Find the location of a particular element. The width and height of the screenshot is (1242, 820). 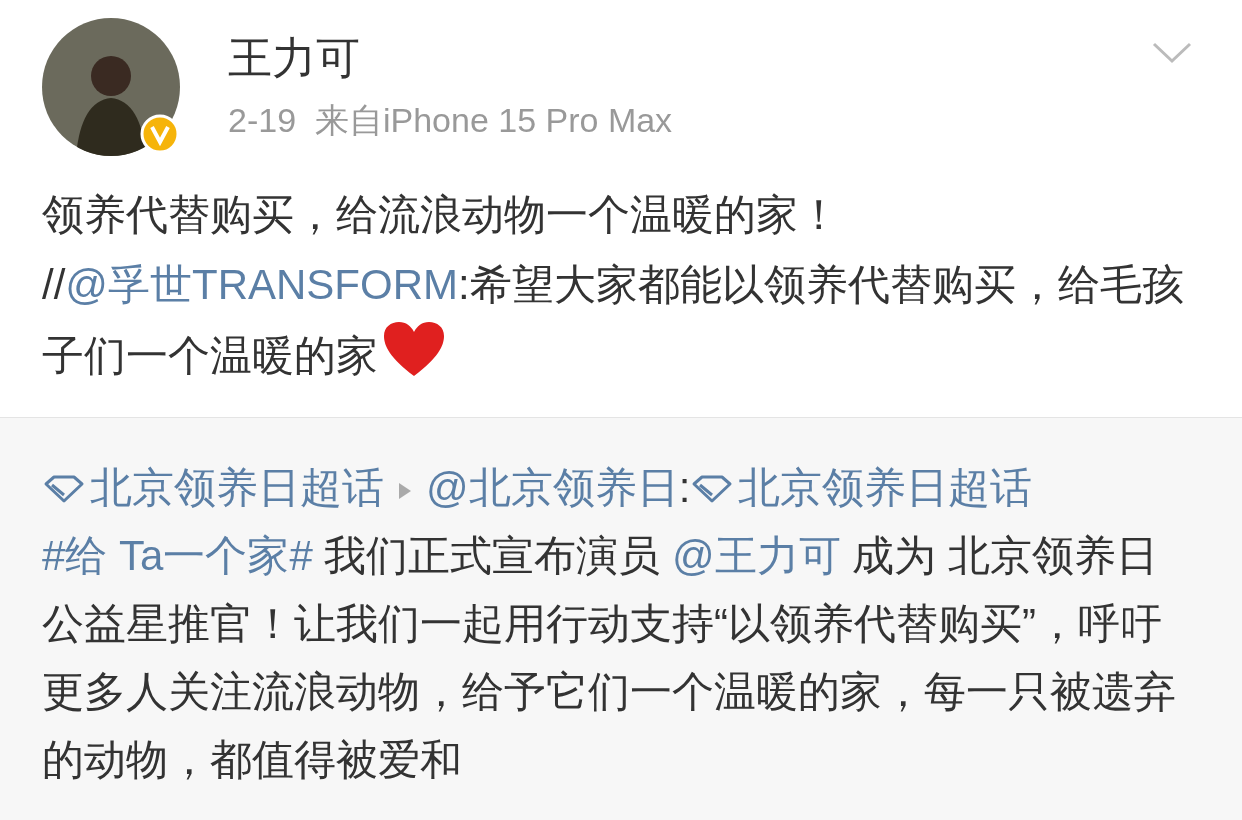

mention-link: #给 Ta一个家# is located at coordinates (177, 555).